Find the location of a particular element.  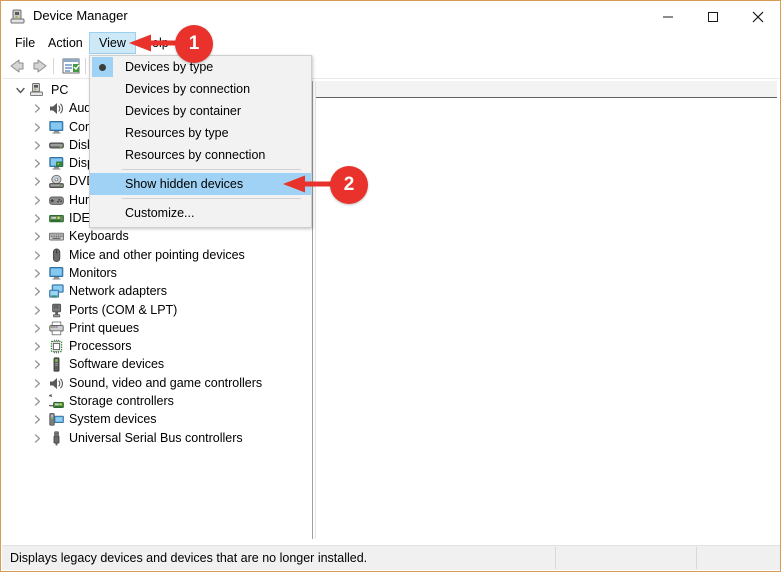

port-icon is located at coordinates (56, 310).